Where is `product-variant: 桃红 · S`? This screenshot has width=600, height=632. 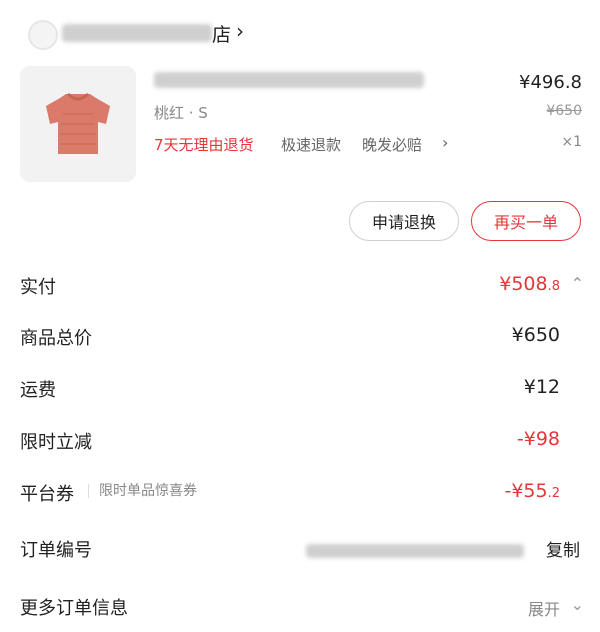
product-variant: 桃红 · S is located at coordinates (181, 113).